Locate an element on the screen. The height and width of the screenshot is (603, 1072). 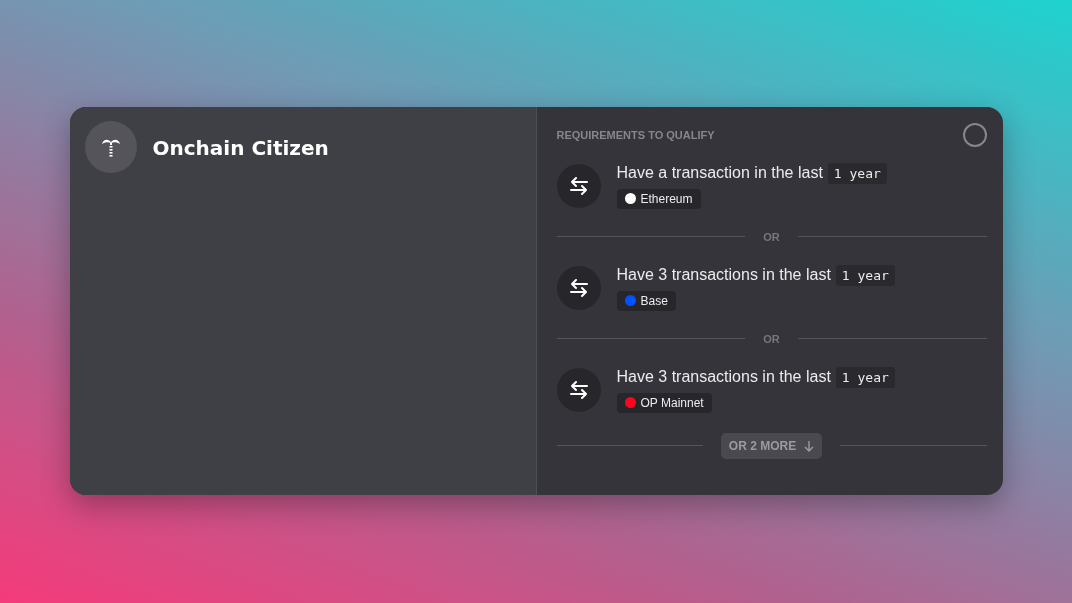
chain-name: OP Mainnet is located at coordinates (672, 402).